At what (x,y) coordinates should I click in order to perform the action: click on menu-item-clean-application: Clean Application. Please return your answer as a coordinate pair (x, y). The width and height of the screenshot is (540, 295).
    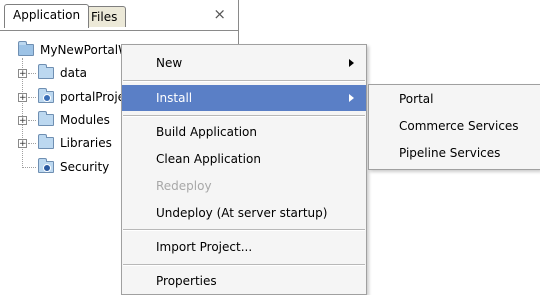
    Looking at the image, I should click on (244, 159).